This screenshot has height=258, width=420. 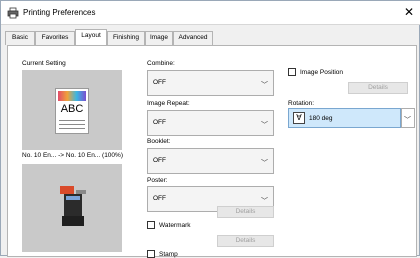 What do you see at coordinates (378, 88) in the screenshot?
I see `image-position-details-button: Details` at bounding box center [378, 88].